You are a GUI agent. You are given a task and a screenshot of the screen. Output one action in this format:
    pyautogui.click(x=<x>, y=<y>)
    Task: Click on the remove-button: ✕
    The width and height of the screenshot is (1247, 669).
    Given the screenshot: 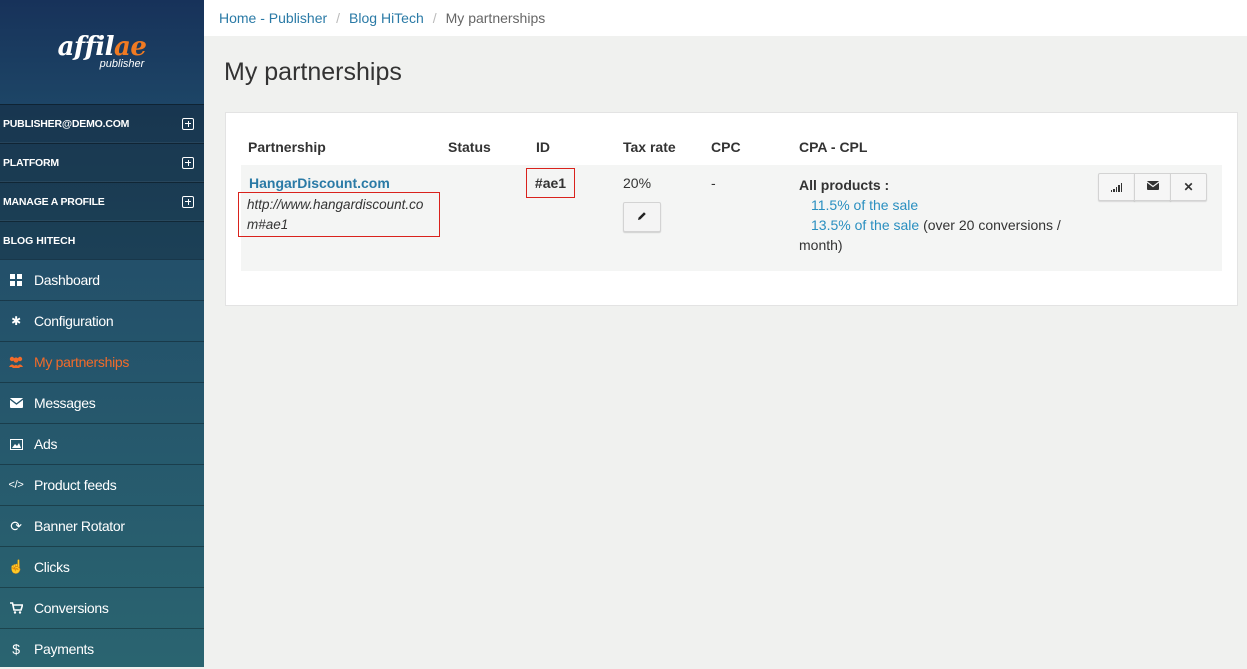 What is the action you would take?
    pyautogui.click(x=1188, y=187)
    